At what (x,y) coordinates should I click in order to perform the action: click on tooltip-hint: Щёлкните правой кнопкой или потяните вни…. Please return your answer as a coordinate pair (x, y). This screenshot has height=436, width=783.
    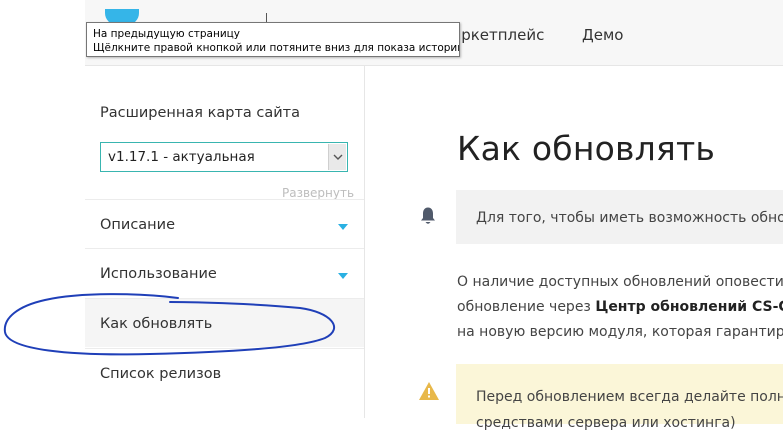
    Looking at the image, I should click on (276, 48).